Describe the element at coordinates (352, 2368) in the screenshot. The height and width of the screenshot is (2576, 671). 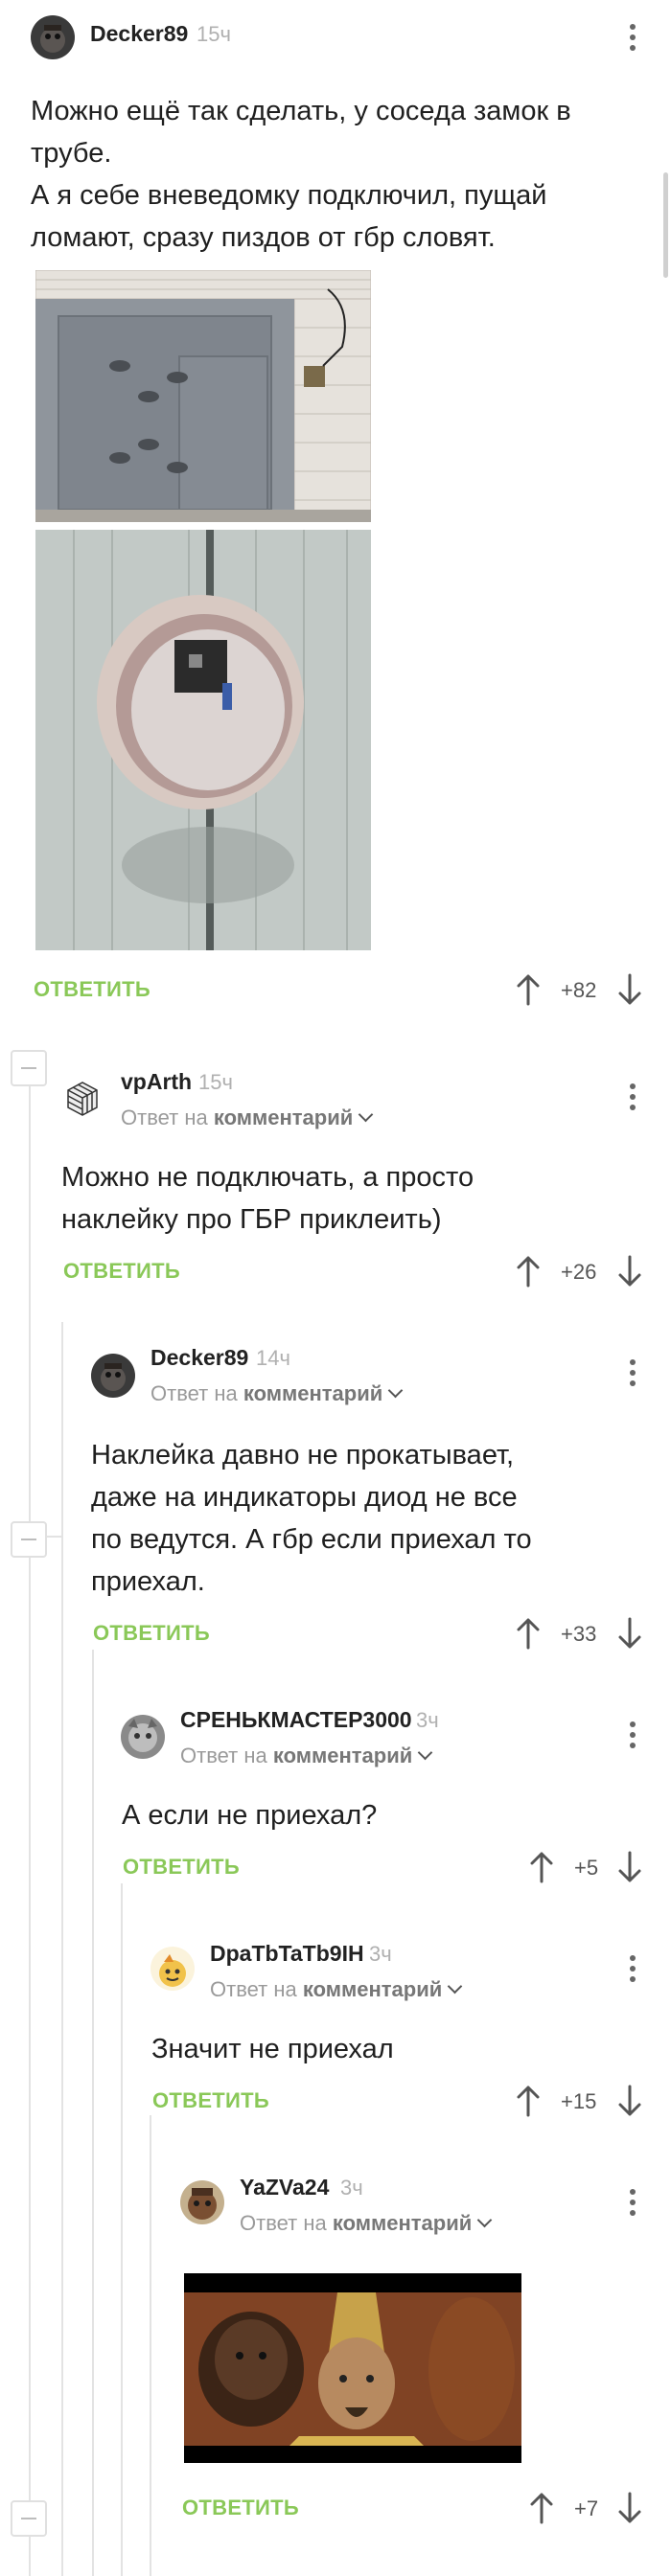
I see `comment-image-movie` at that location.